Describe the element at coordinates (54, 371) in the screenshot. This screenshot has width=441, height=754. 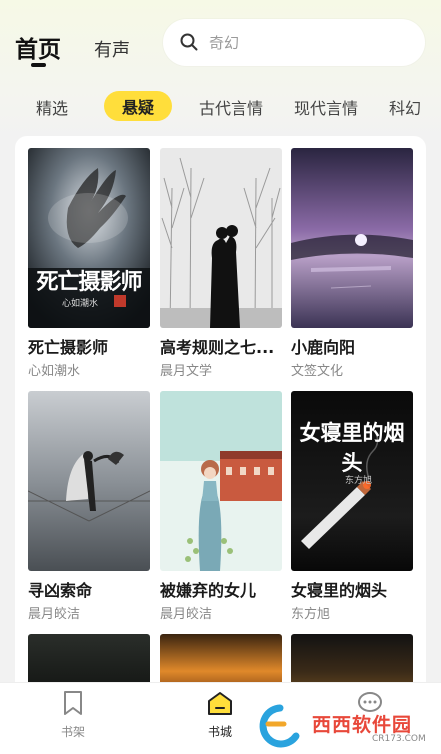
I see `book-author: 心如潮水` at that location.